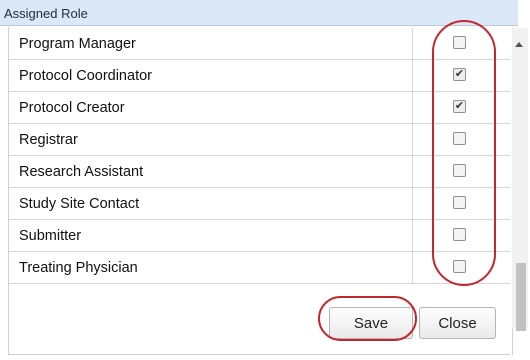 Image resolution: width=530 pixels, height=360 pixels. I want to click on role-row: Registrar, so click(259, 140).